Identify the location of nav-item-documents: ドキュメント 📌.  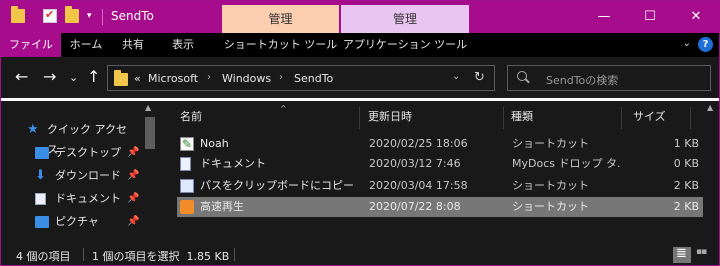
(90, 199).